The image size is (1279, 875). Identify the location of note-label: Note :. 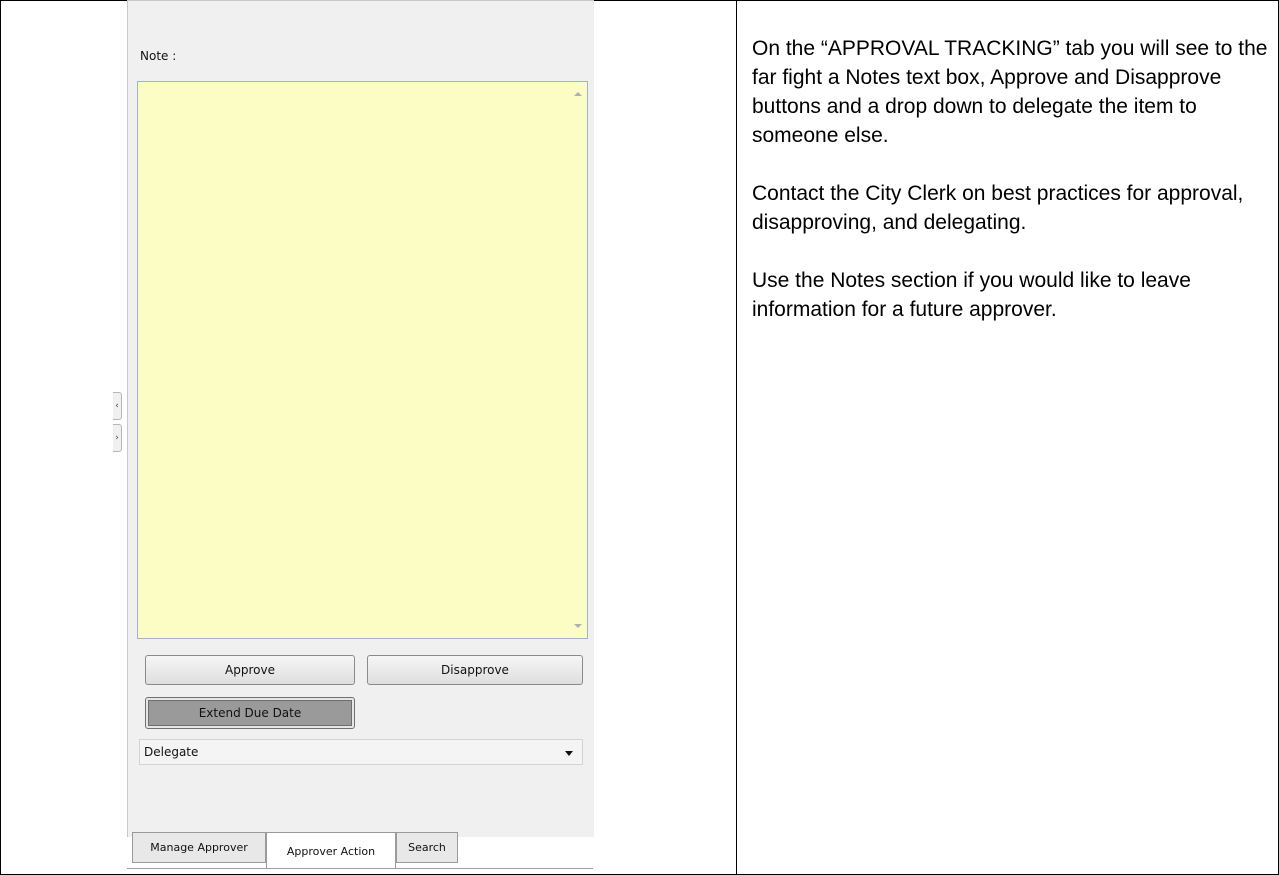
(158, 56).